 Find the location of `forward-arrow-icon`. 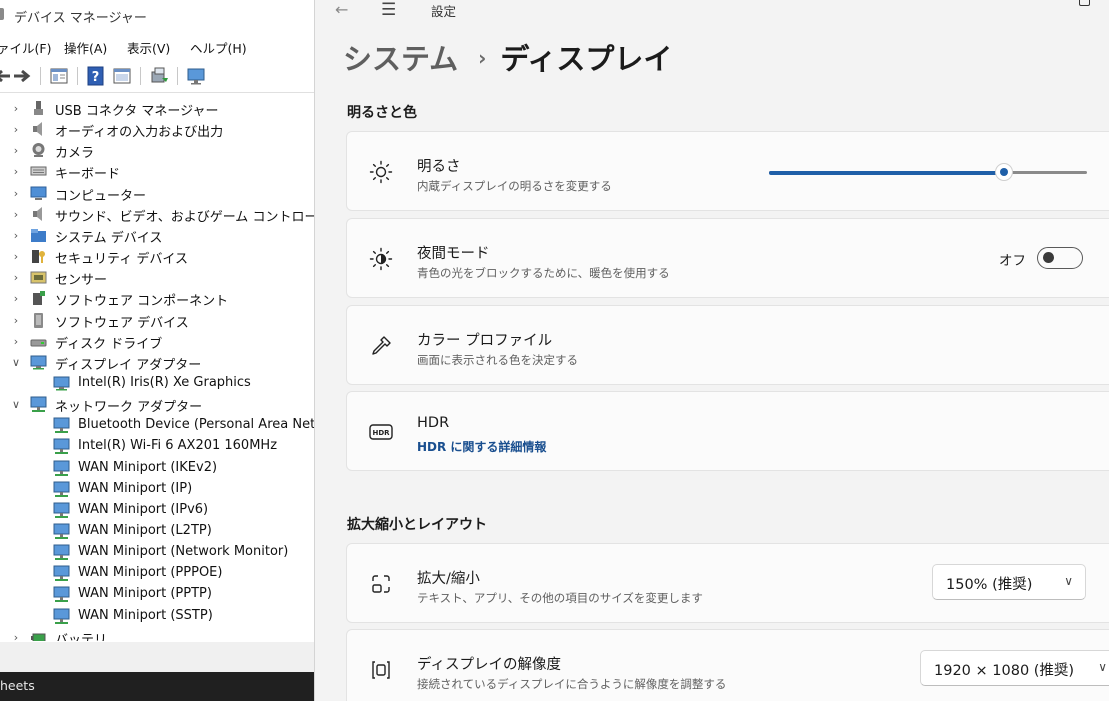

forward-arrow-icon is located at coordinates (22, 76).